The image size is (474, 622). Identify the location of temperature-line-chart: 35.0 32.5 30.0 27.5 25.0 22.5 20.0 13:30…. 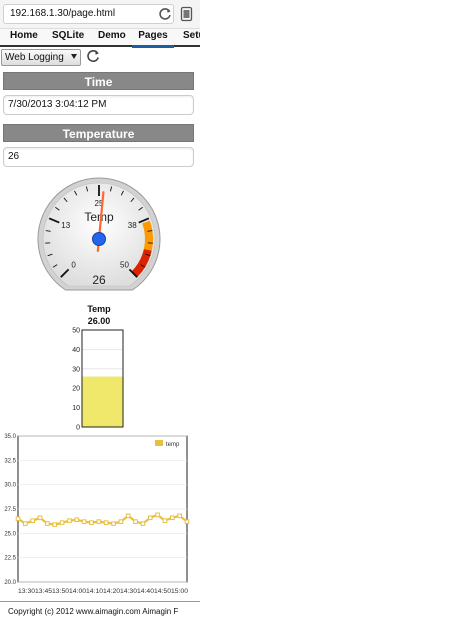
(97, 514).